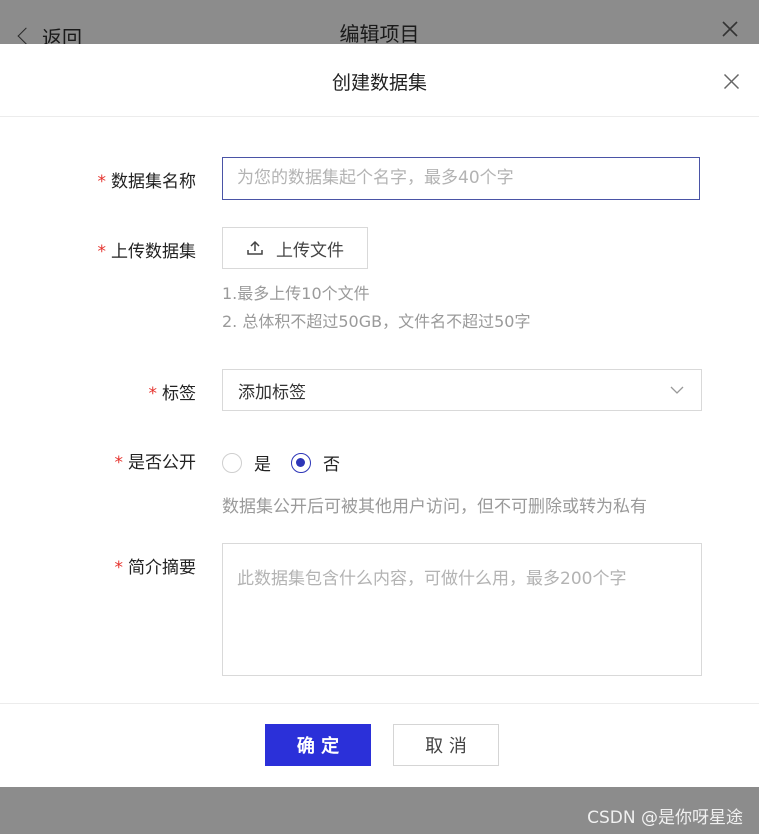 Image resolution: width=759 pixels, height=834 pixels. Describe the element at coordinates (379, 34) in the screenshot. I see `background-page-title: 编辑项目` at that location.